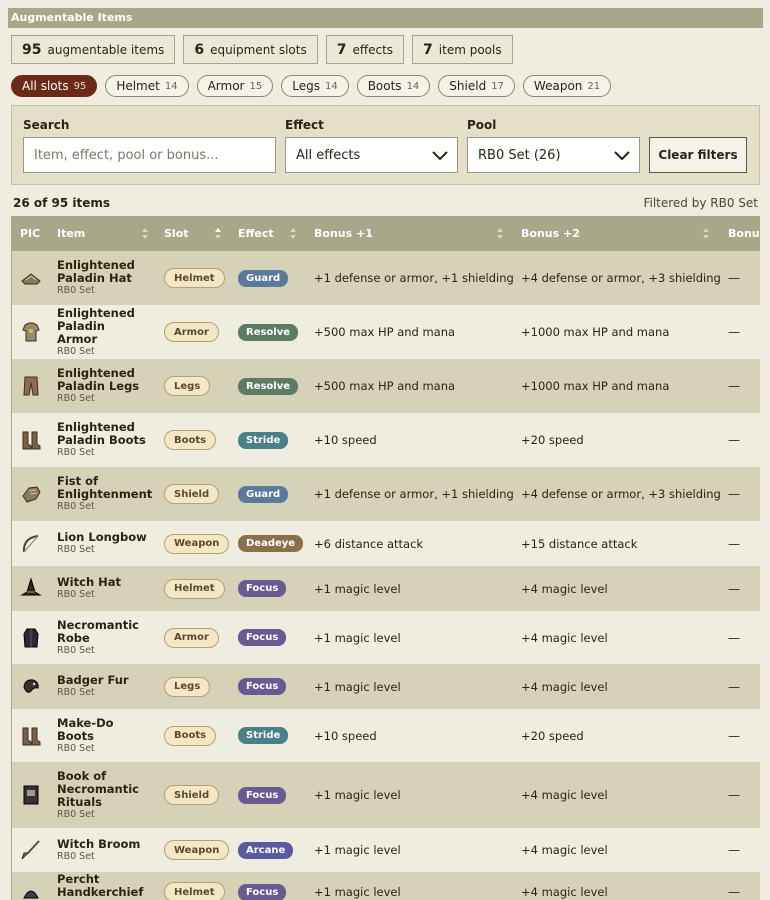  What do you see at coordinates (190, 735) in the screenshot?
I see `slot-cell: Boots` at bounding box center [190, 735].